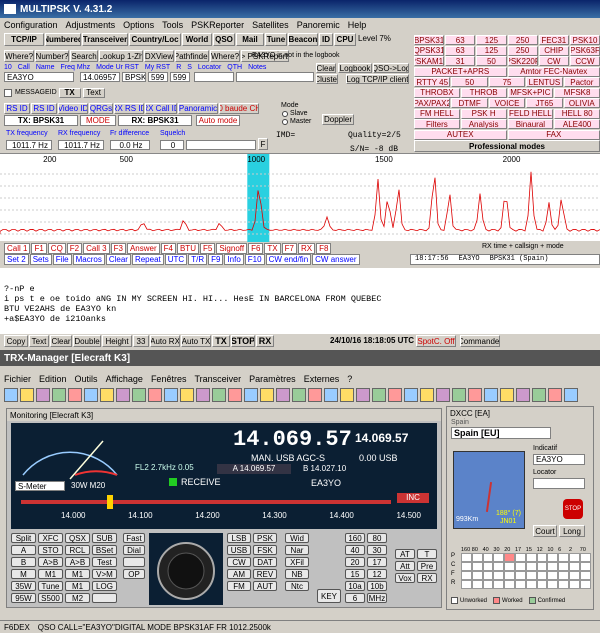 The height and width of the screenshot is (633, 600). I want to click on mode-button: Binaural, so click(530, 124).